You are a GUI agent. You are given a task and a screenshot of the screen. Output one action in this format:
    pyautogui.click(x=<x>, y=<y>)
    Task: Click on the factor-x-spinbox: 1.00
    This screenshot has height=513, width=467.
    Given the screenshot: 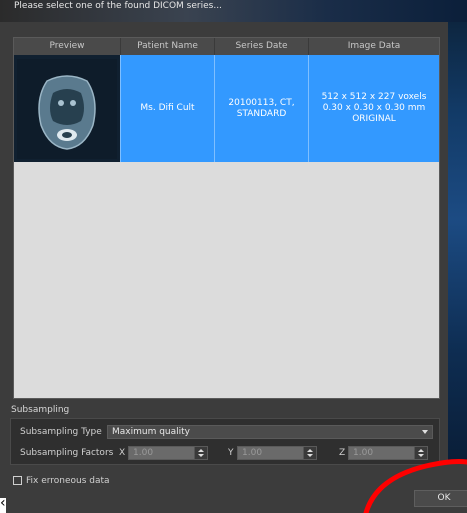 What is the action you would take?
    pyautogui.click(x=168, y=453)
    